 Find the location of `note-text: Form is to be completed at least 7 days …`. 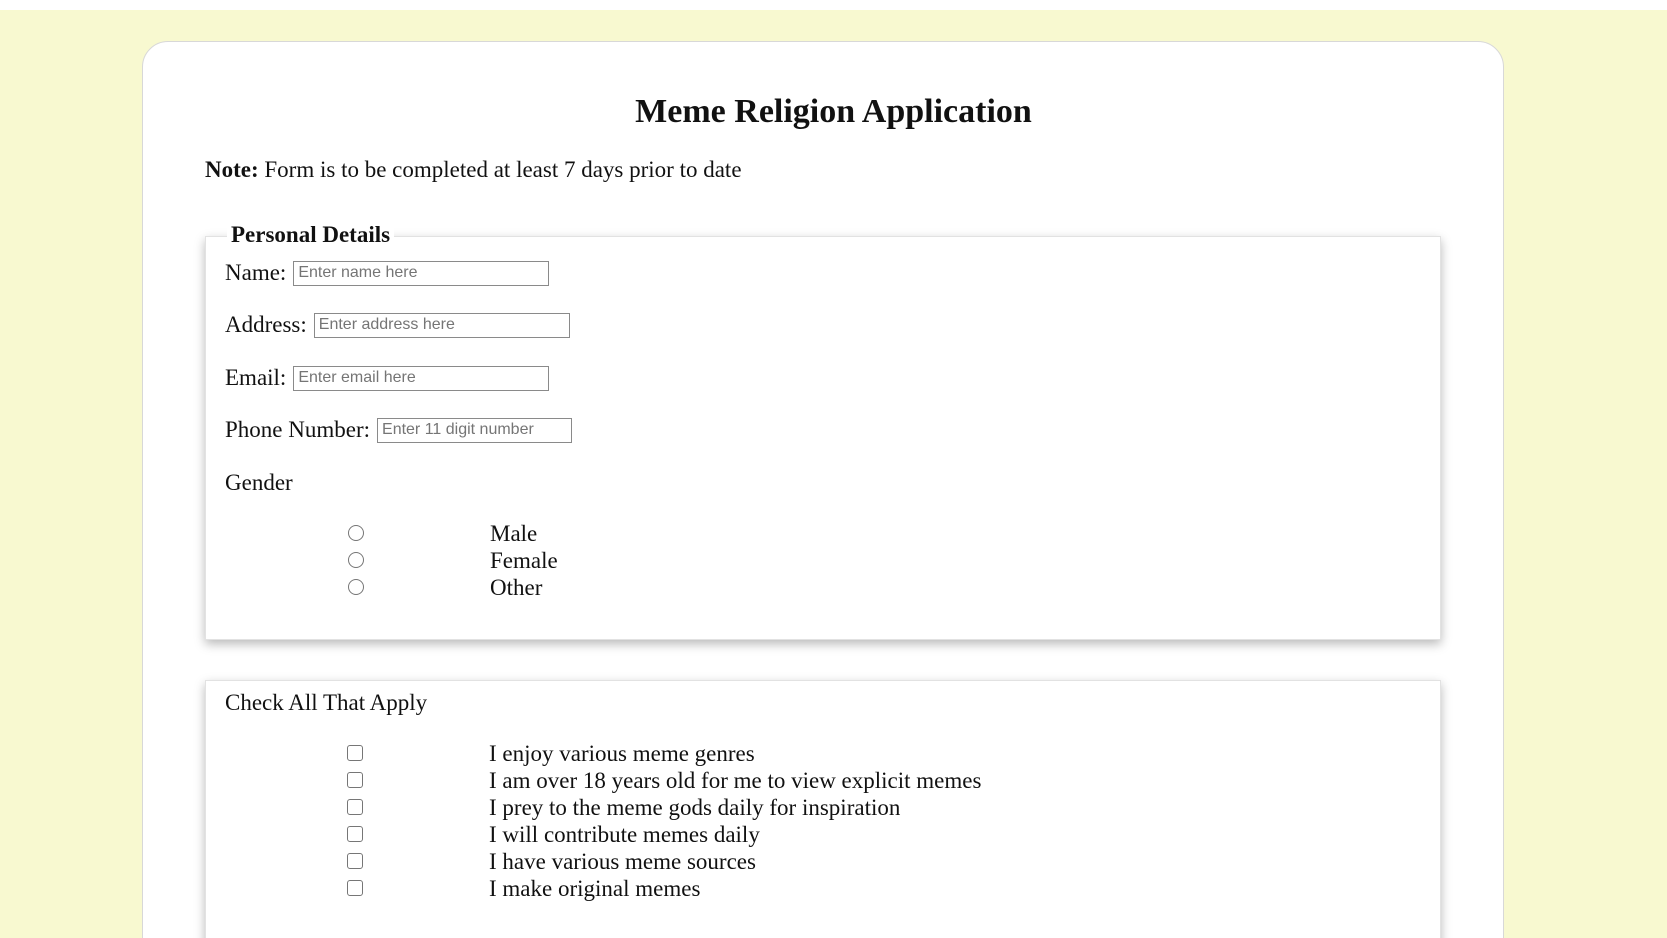

note-text: Form is to be completed at least 7 days … is located at coordinates (500, 169).